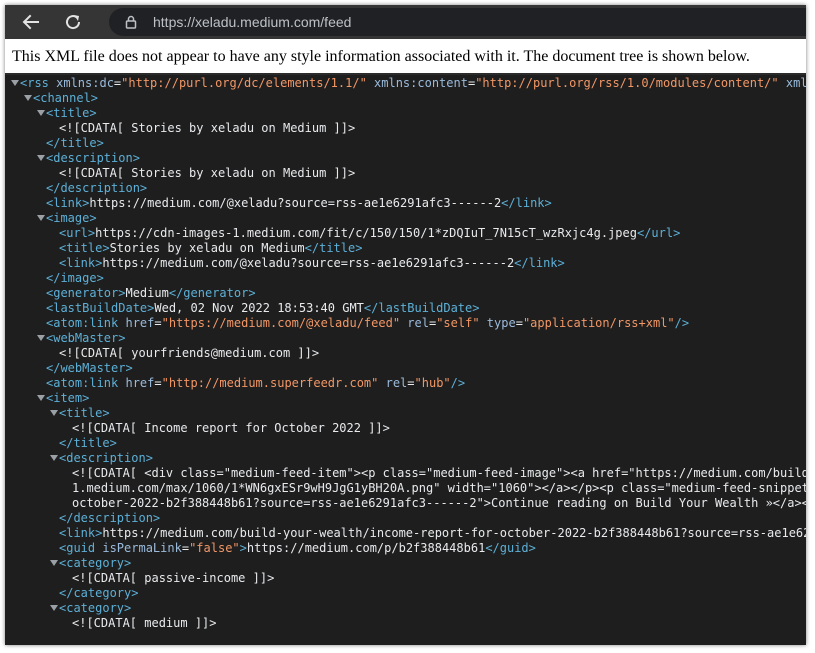 Image resolution: width=815 pixels, height=653 pixels. What do you see at coordinates (405, 278) in the screenshot?
I see `xml-line: </image>` at bounding box center [405, 278].